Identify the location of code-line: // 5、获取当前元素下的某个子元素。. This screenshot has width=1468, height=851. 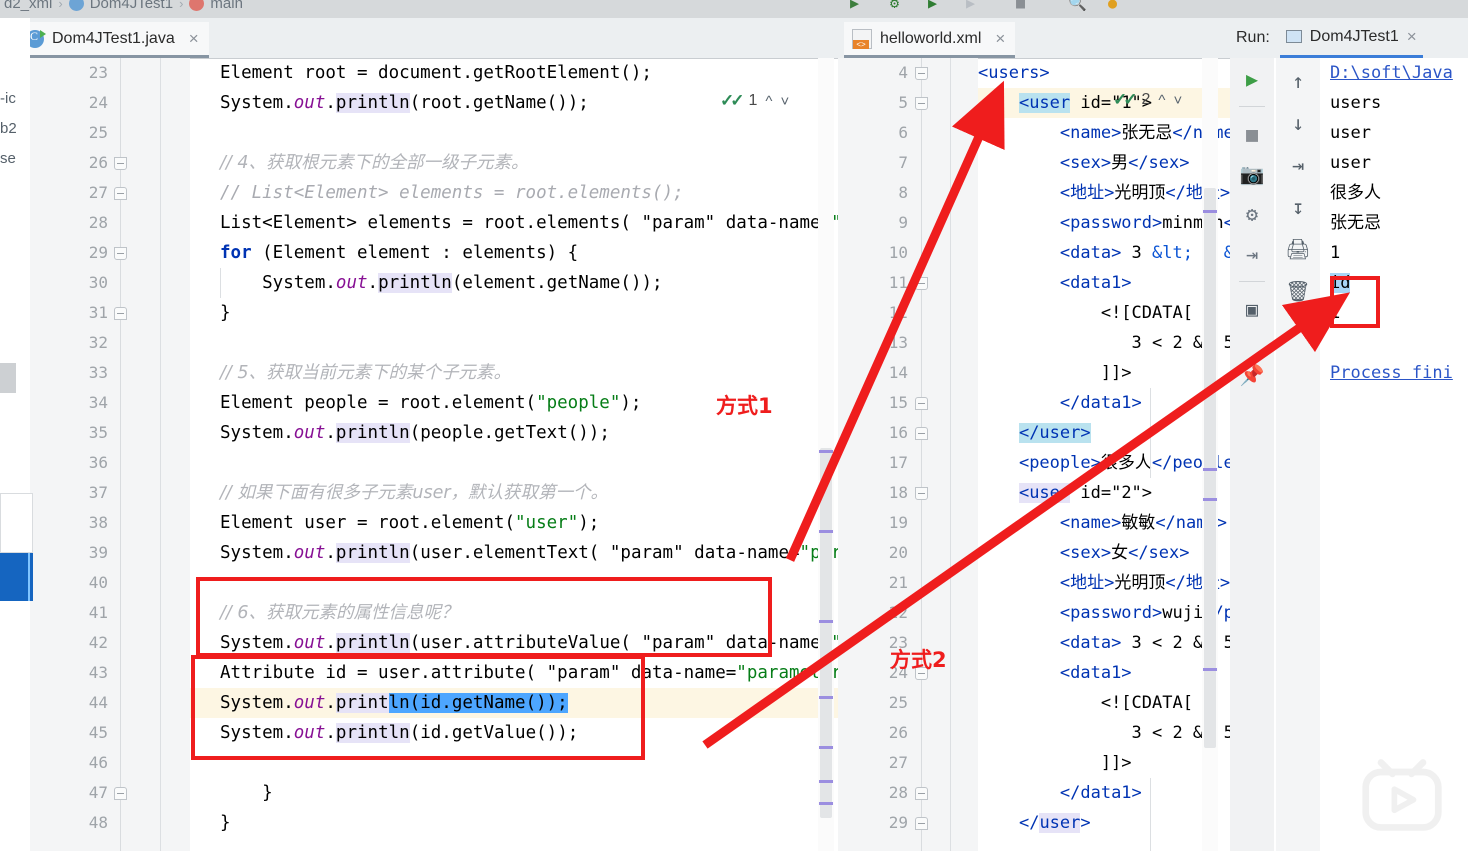
(365, 373).